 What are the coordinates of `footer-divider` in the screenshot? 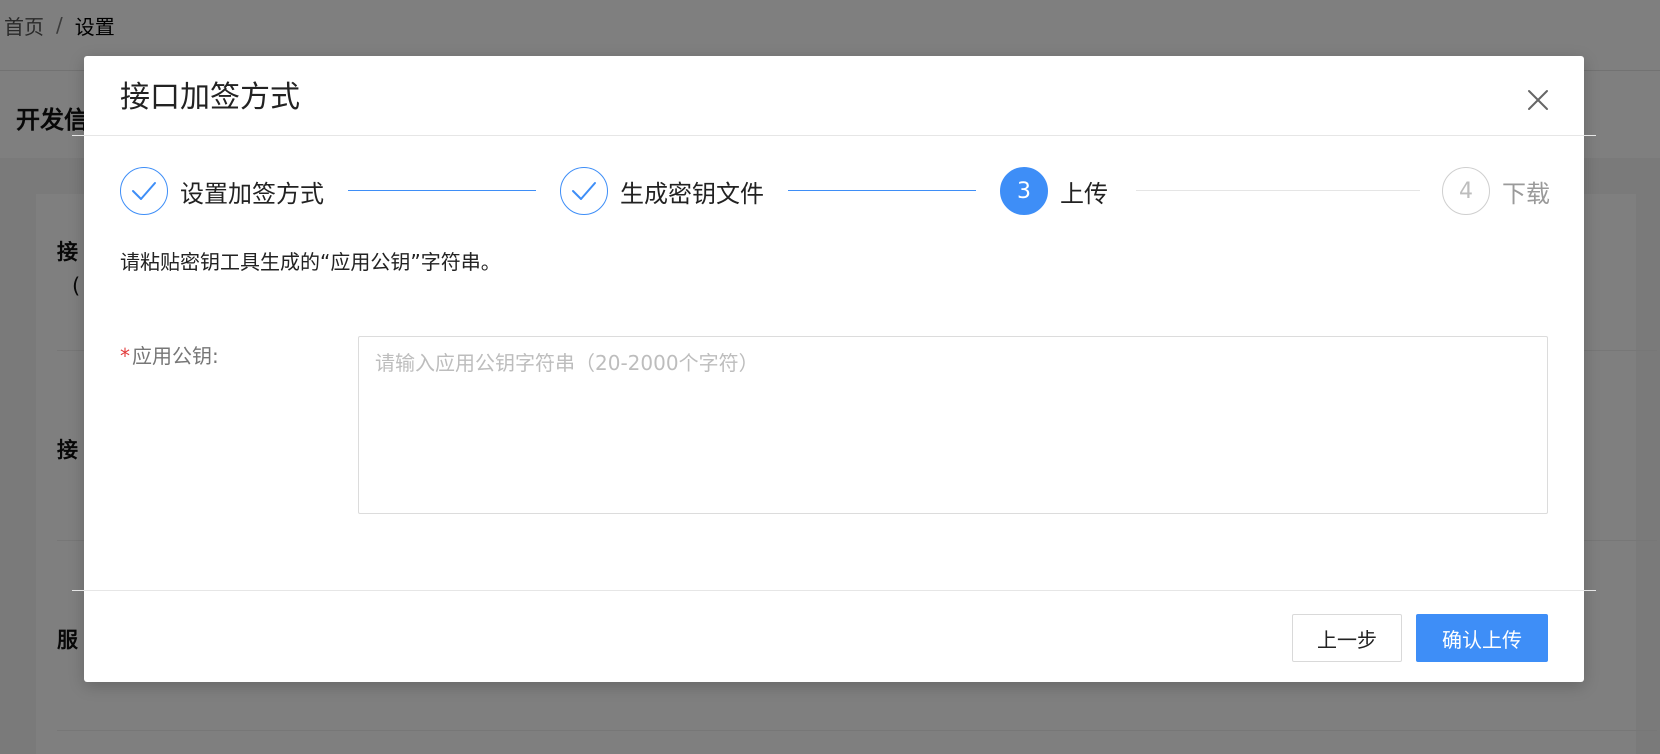 It's located at (834, 590).